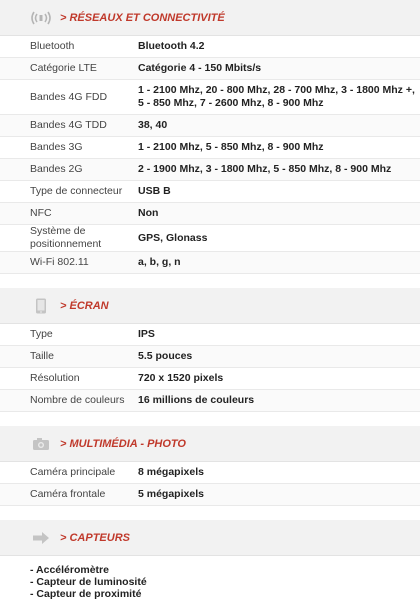 The height and width of the screenshot is (600, 420). What do you see at coordinates (68, 494) in the screenshot?
I see `spec-label: Caméra frontale` at bounding box center [68, 494].